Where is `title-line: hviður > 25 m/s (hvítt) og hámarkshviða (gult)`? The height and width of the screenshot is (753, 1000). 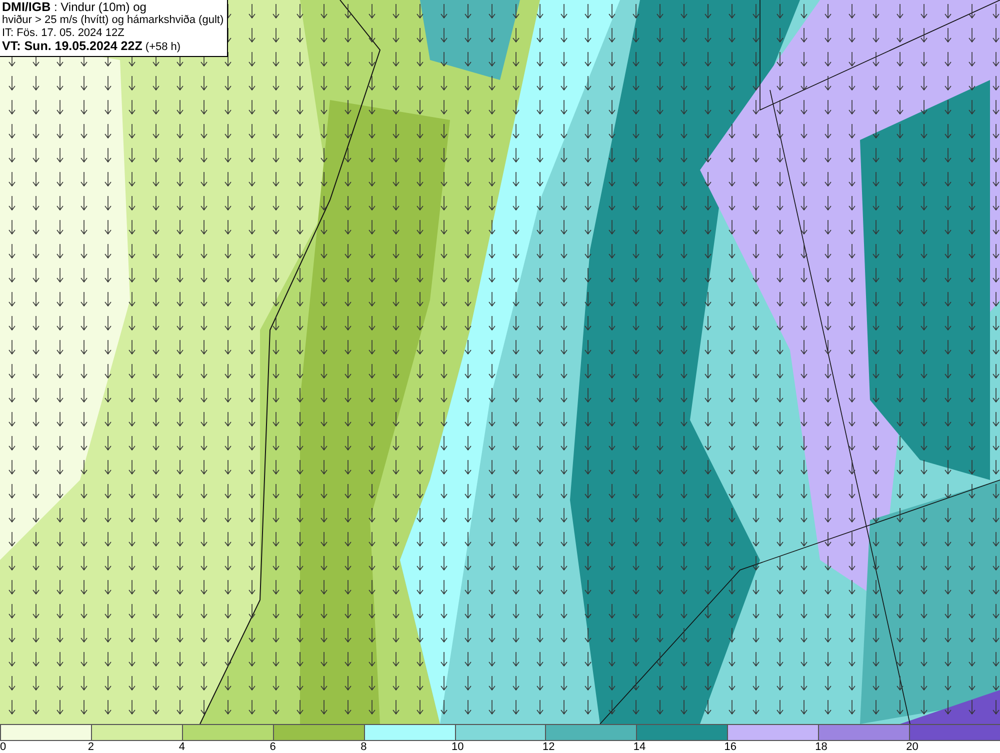 title-line: hviður > 25 m/s (hvítt) og hámarkshviða (gult) is located at coordinates (113, 20).